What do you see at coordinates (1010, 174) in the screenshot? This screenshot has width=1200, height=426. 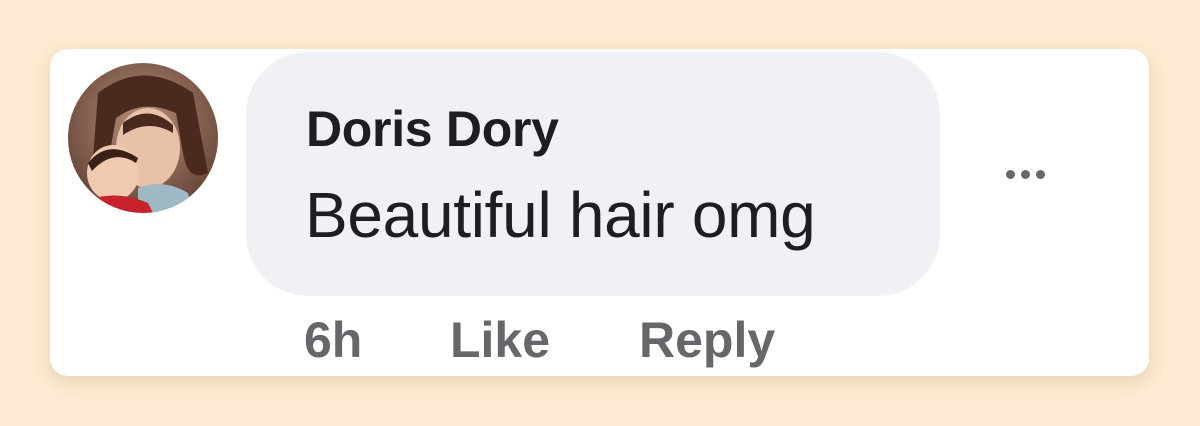 I see `more-horizontal-icon` at bounding box center [1010, 174].